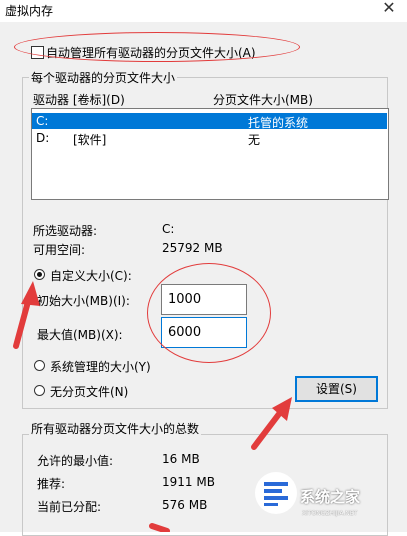  What do you see at coordinates (26, 315) in the screenshot?
I see `annotation-arrow-custom` at bounding box center [26, 315].